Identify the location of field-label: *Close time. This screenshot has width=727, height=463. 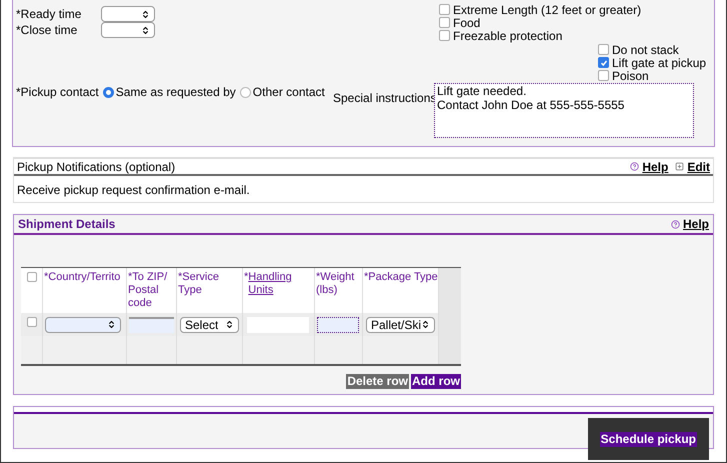
(47, 30).